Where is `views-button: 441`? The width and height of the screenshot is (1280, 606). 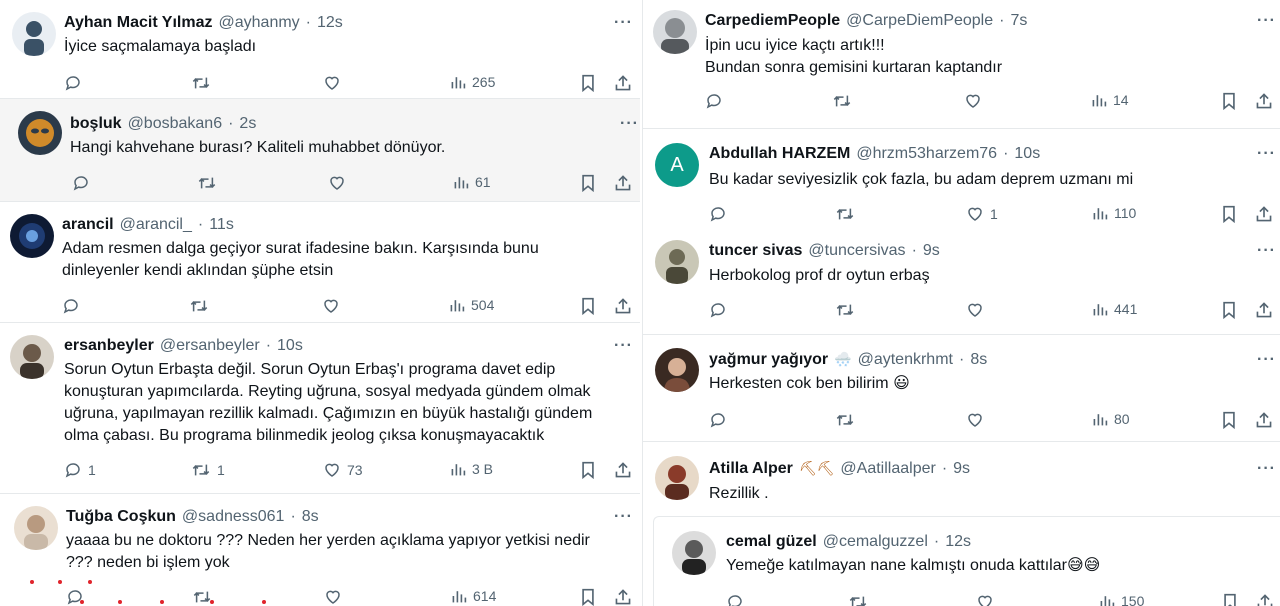 views-button: 441 is located at coordinates (1114, 309).